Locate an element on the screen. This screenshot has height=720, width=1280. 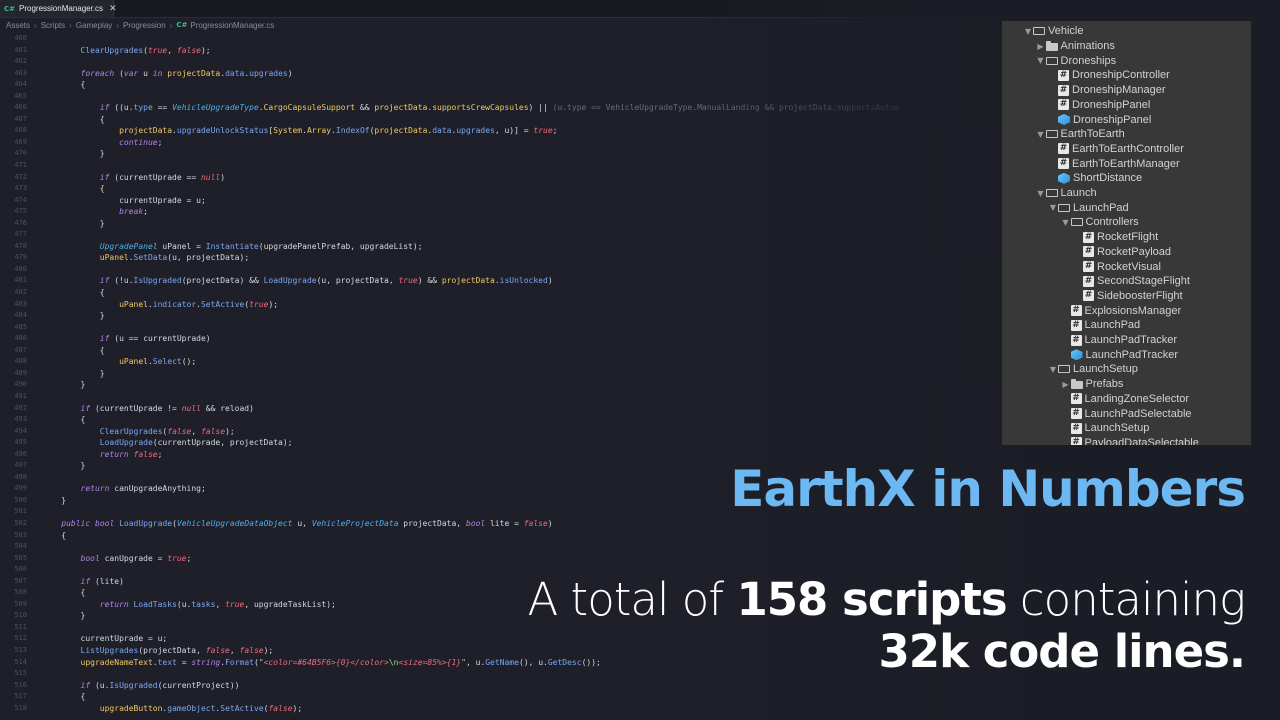
tree-item: # SideboosterFlight is located at coordinates (1128, 296).